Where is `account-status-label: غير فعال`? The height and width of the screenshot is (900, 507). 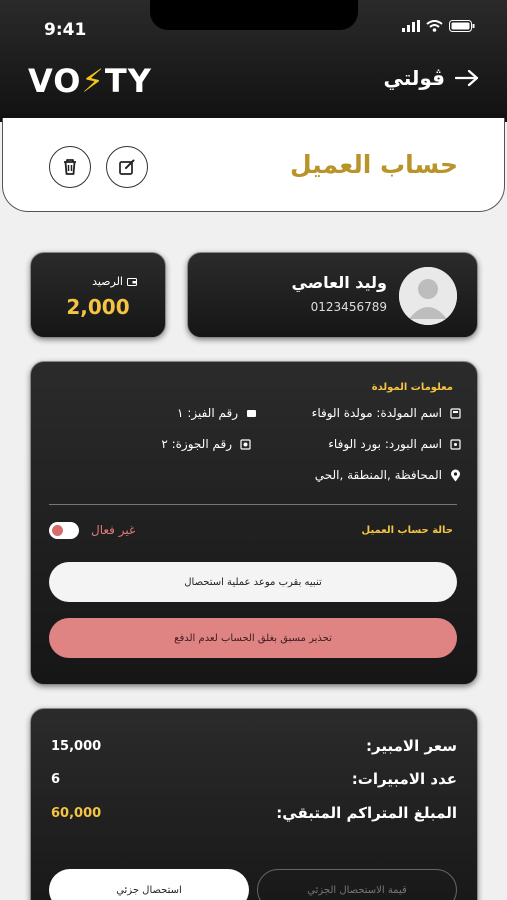
account-status-label: غير فعال is located at coordinates (113, 530).